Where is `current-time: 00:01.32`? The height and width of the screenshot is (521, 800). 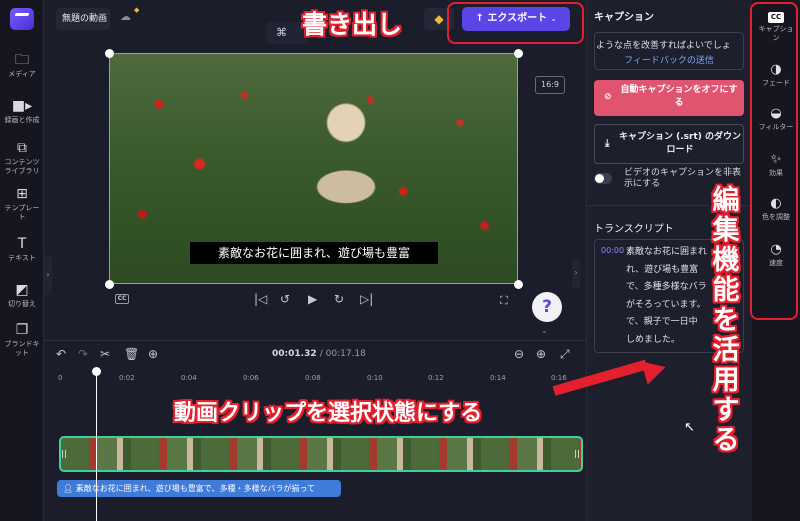
current-time: 00:01.32 is located at coordinates (294, 354).